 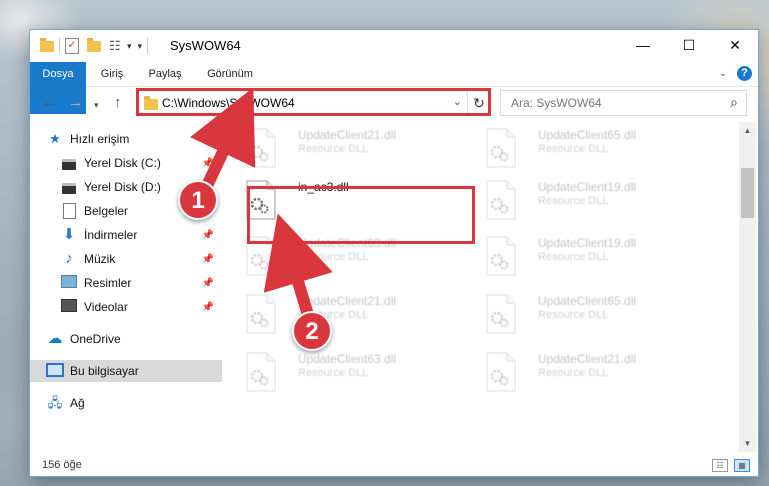 I want to click on arrow-to-file, so click(x=298, y=265).